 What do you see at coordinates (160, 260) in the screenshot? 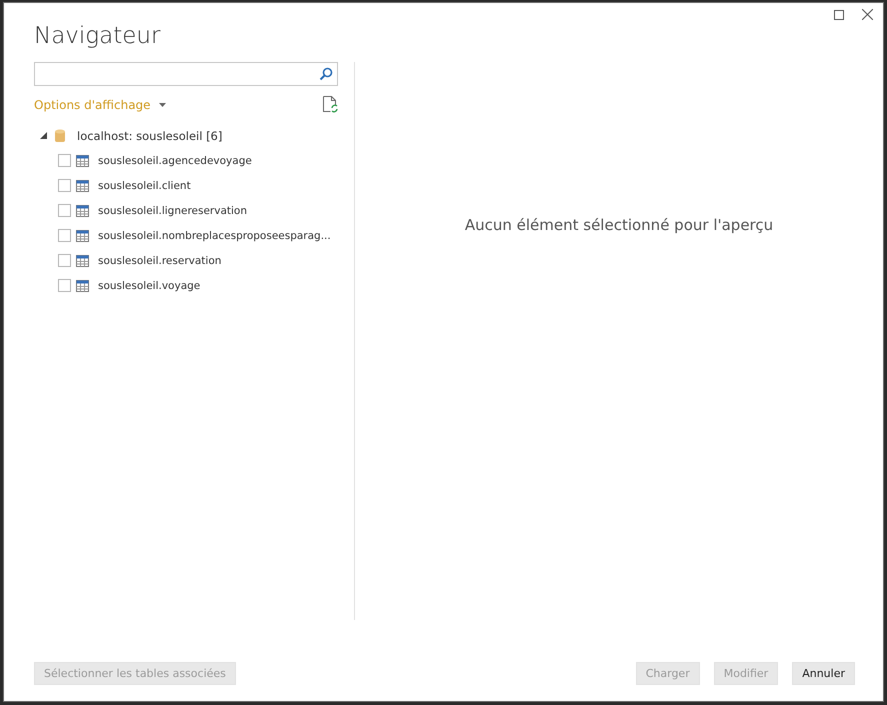
I see `table-name: souslesoleil.reservation` at bounding box center [160, 260].